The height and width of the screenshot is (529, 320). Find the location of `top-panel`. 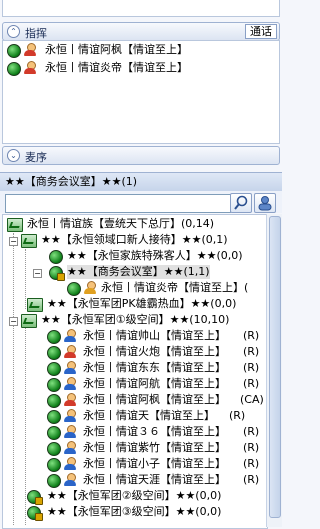

top-panel is located at coordinates (141, 8).